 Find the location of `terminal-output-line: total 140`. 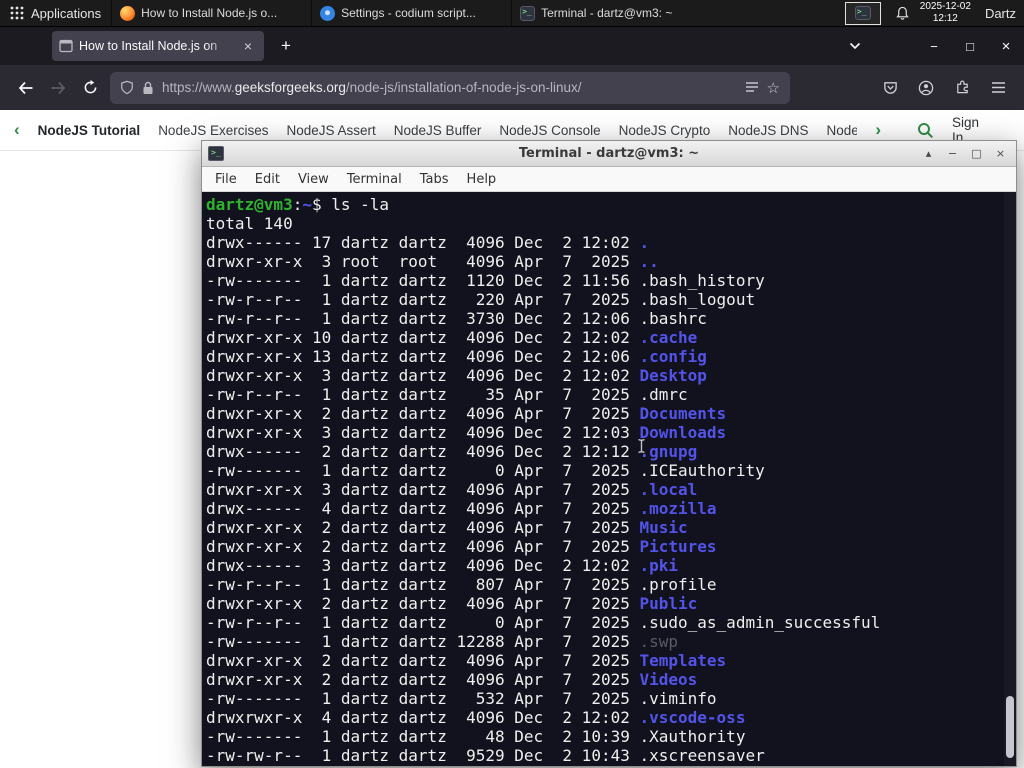

terminal-output-line: total 140 is located at coordinates (249, 223).